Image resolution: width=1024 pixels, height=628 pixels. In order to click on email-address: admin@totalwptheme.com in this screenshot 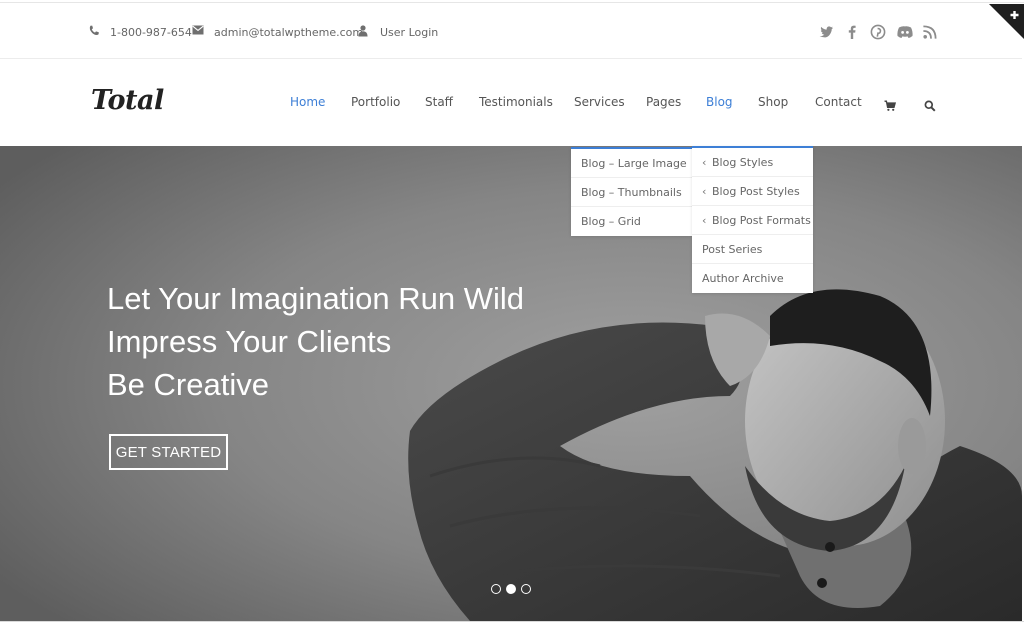, I will do `click(289, 32)`.